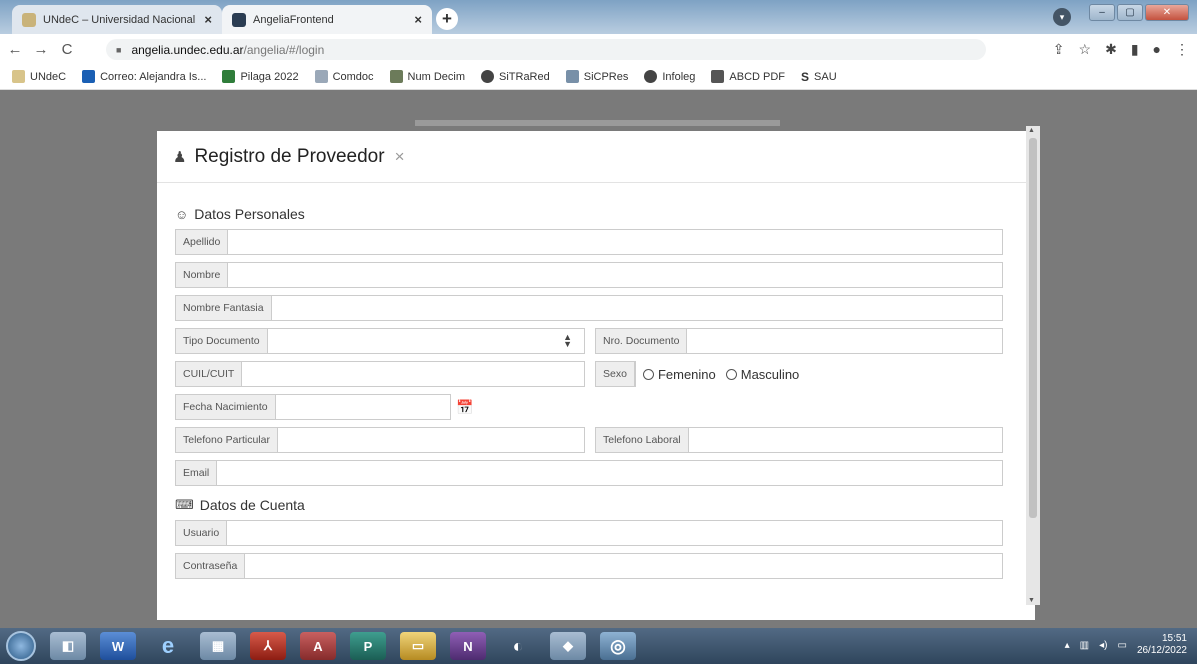  What do you see at coordinates (590, 505) in the screenshot?
I see `section-account-data: ⌨ Datos de Cuenta` at bounding box center [590, 505].